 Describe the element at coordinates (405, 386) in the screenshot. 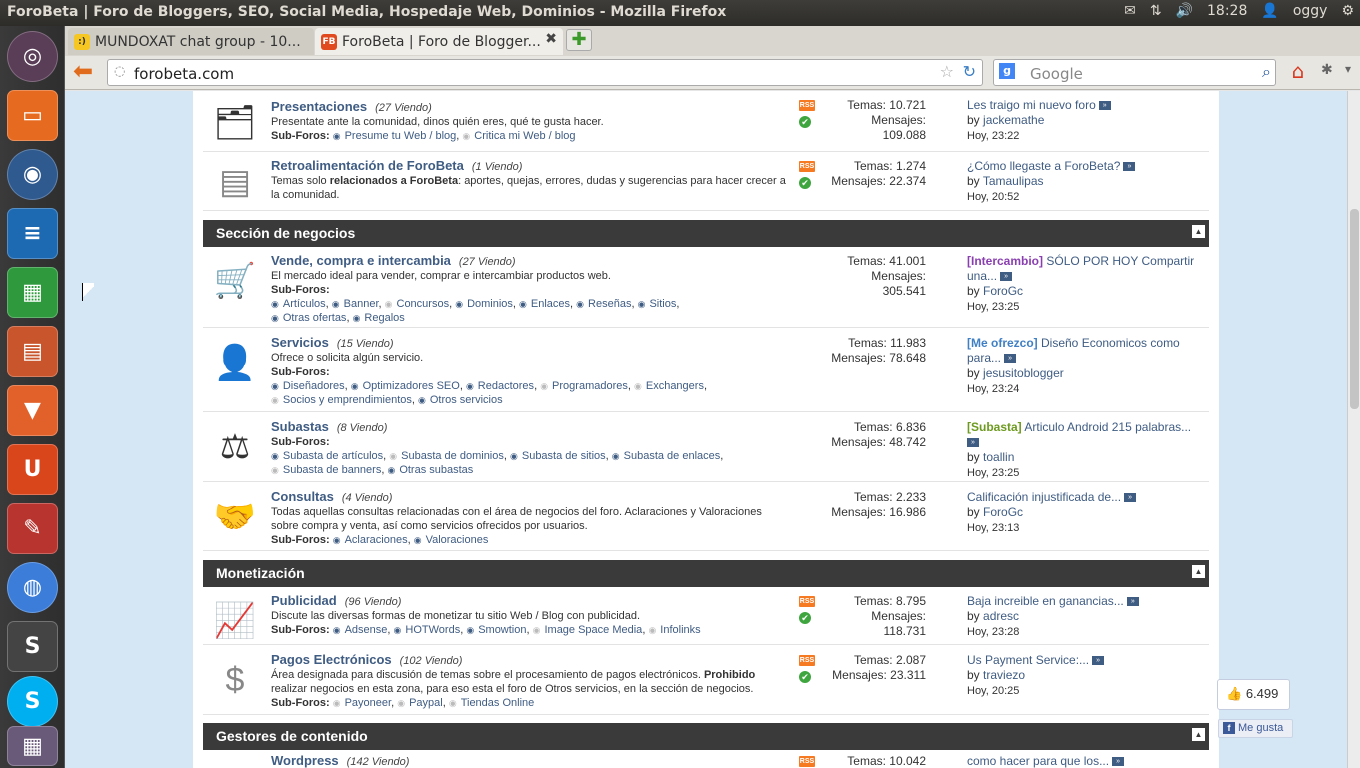

I see `subforum-link: Optimizadores SEO` at that location.